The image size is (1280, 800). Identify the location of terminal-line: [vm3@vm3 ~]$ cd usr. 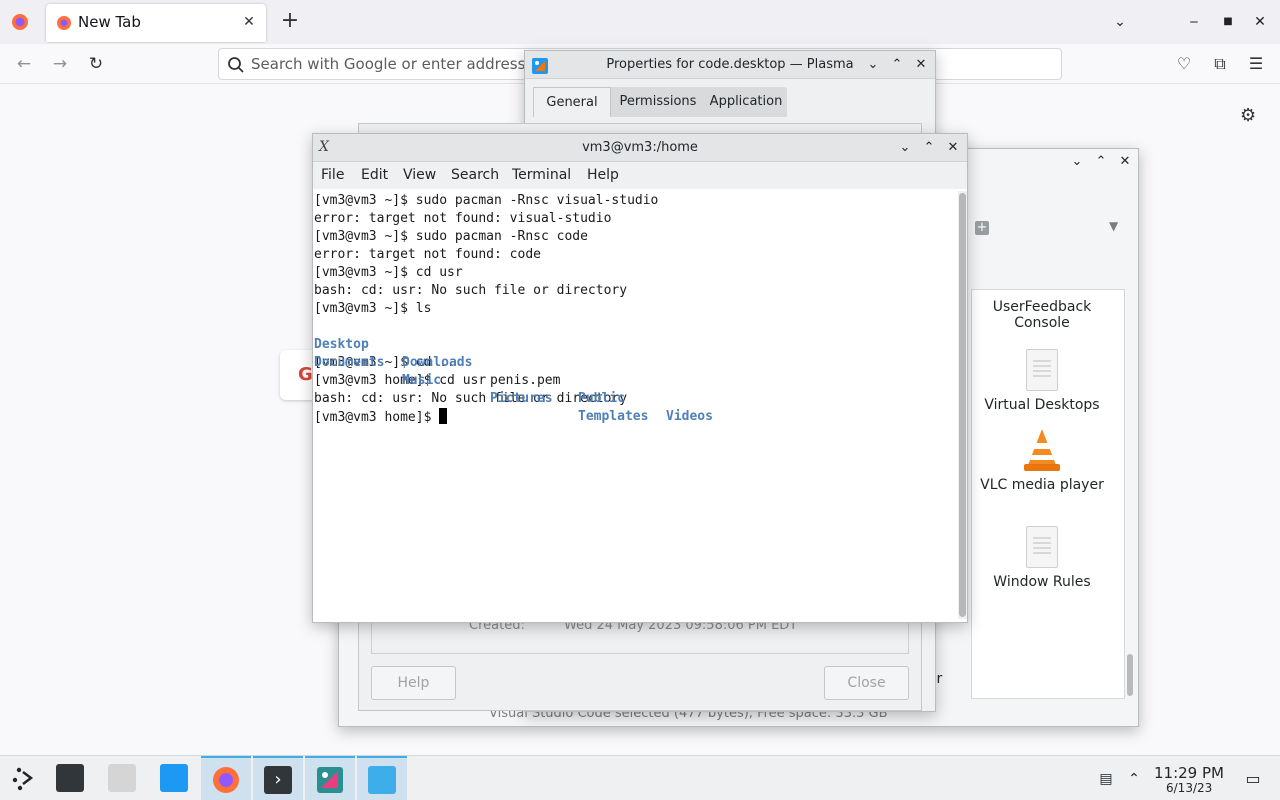
(388, 272).